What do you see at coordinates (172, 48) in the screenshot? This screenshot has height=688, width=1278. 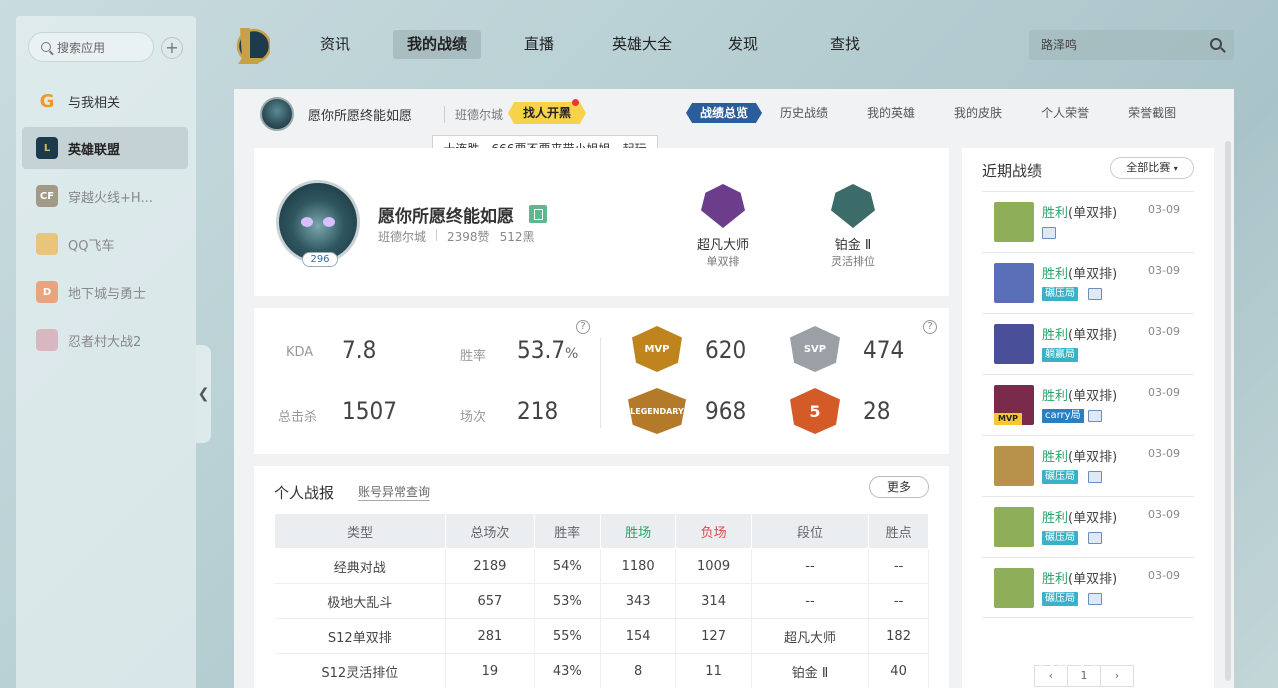 I see `add-app-button: +` at bounding box center [172, 48].